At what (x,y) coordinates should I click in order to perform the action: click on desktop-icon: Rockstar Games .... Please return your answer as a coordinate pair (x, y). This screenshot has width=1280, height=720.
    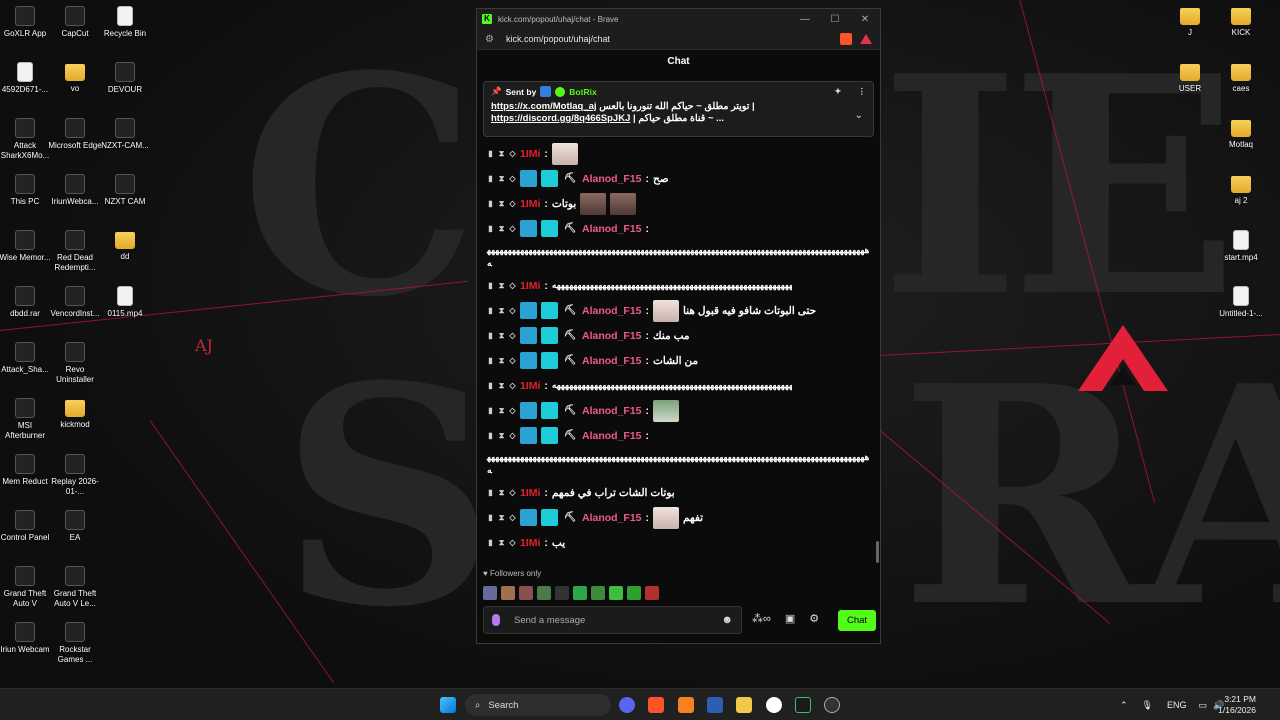
    Looking at the image, I should click on (75, 643).